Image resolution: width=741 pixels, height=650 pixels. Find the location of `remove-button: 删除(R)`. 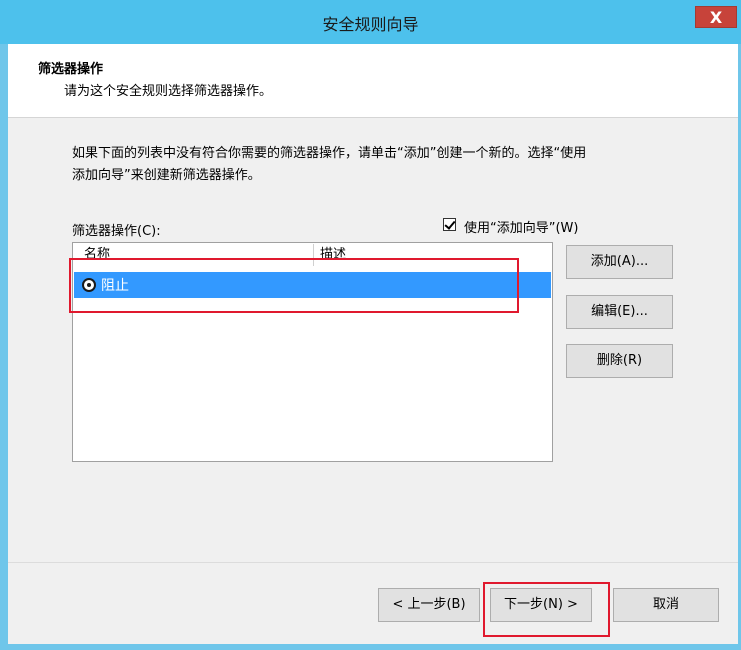

remove-button: 删除(R) is located at coordinates (619, 361).